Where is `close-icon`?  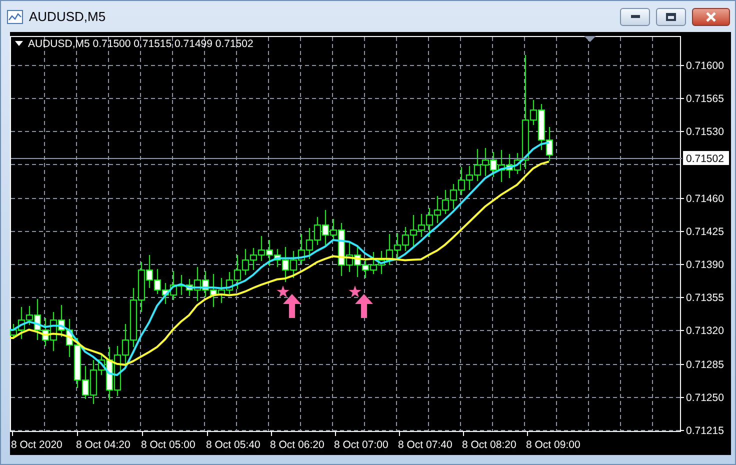 close-icon is located at coordinates (711, 17).